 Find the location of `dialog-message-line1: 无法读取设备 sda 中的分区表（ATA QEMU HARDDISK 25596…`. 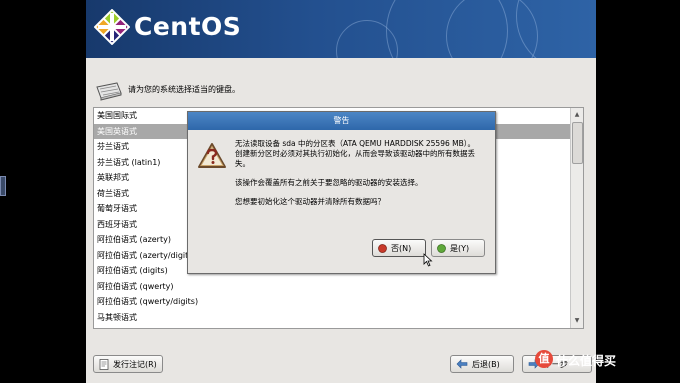

dialog-message-line1: 无法读取设备 sda 中的分区表（ATA QEMU HARDDISK 25596… is located at coordinates (355, 143).